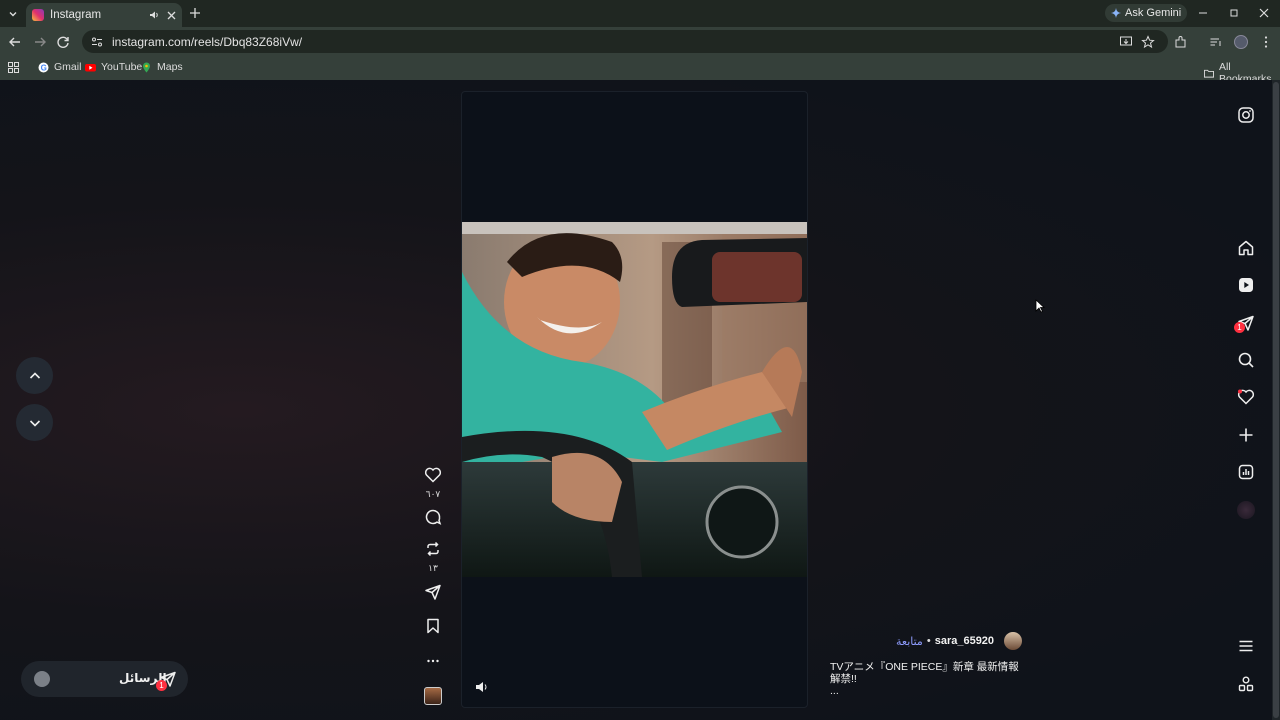  I want to click on more-options-action, so click(433, 663).